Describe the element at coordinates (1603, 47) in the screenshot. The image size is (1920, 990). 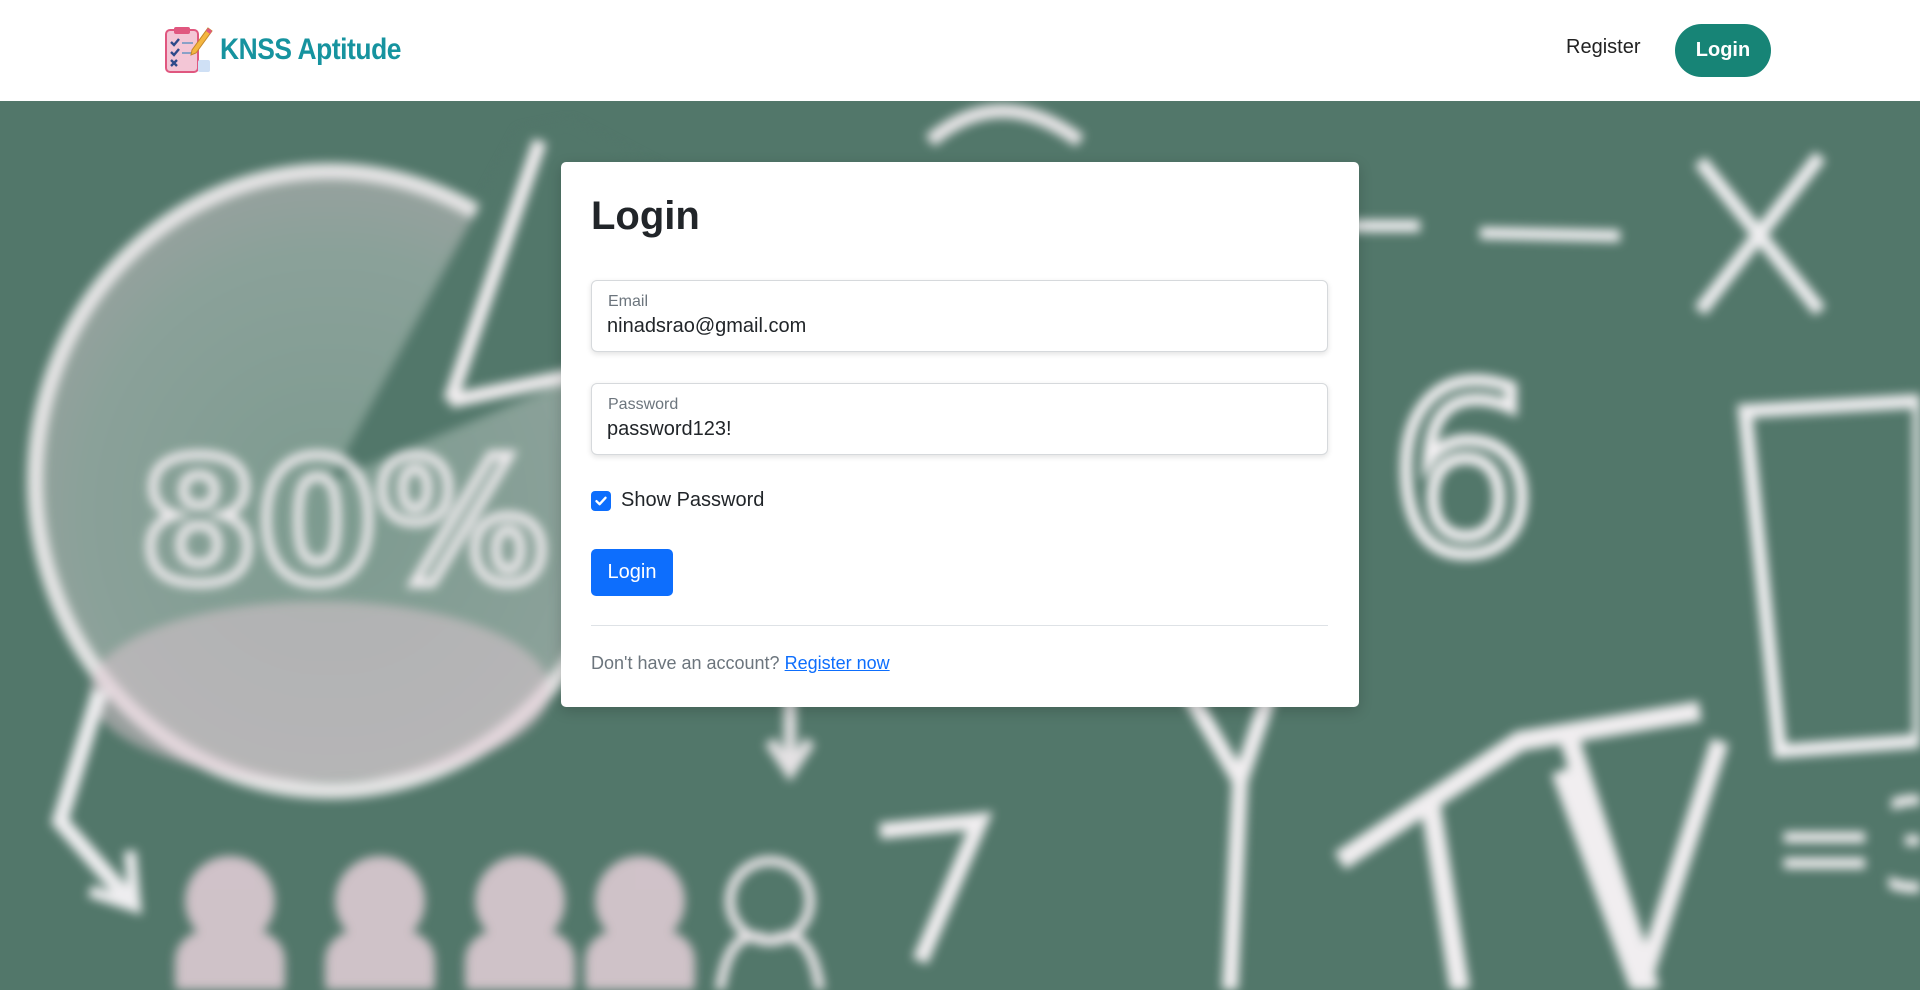
I see `nav-register-link: Register` at that location.